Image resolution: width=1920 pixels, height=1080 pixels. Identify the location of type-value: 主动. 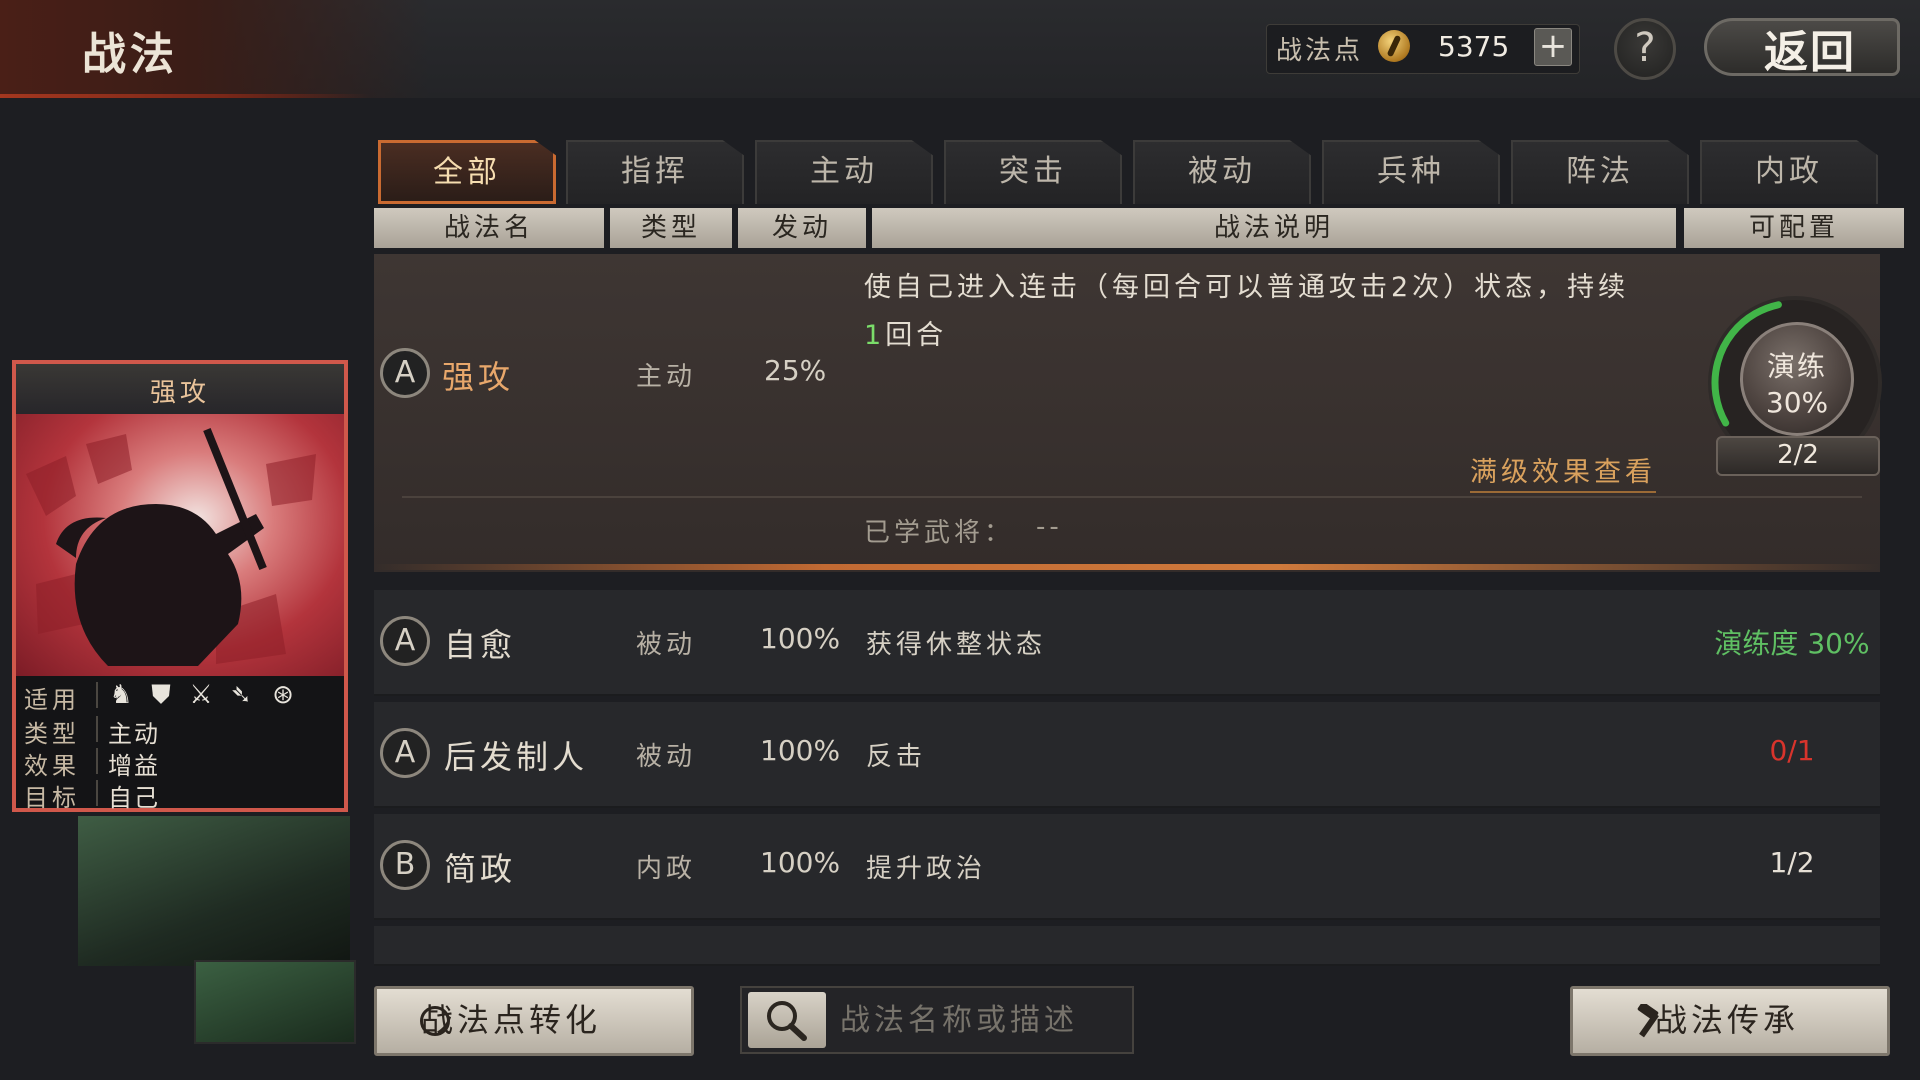
(134, 734).